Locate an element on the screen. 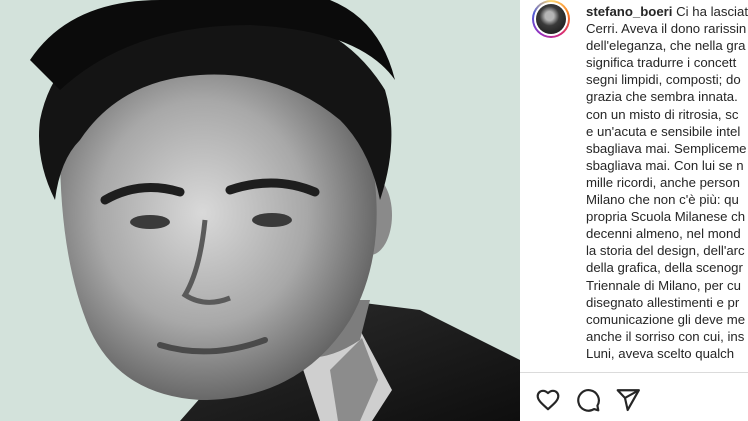 The width and height of the screenshot is (748, 421). caption-line: della grafica, della scenogr is located at coordinates (664, 268).